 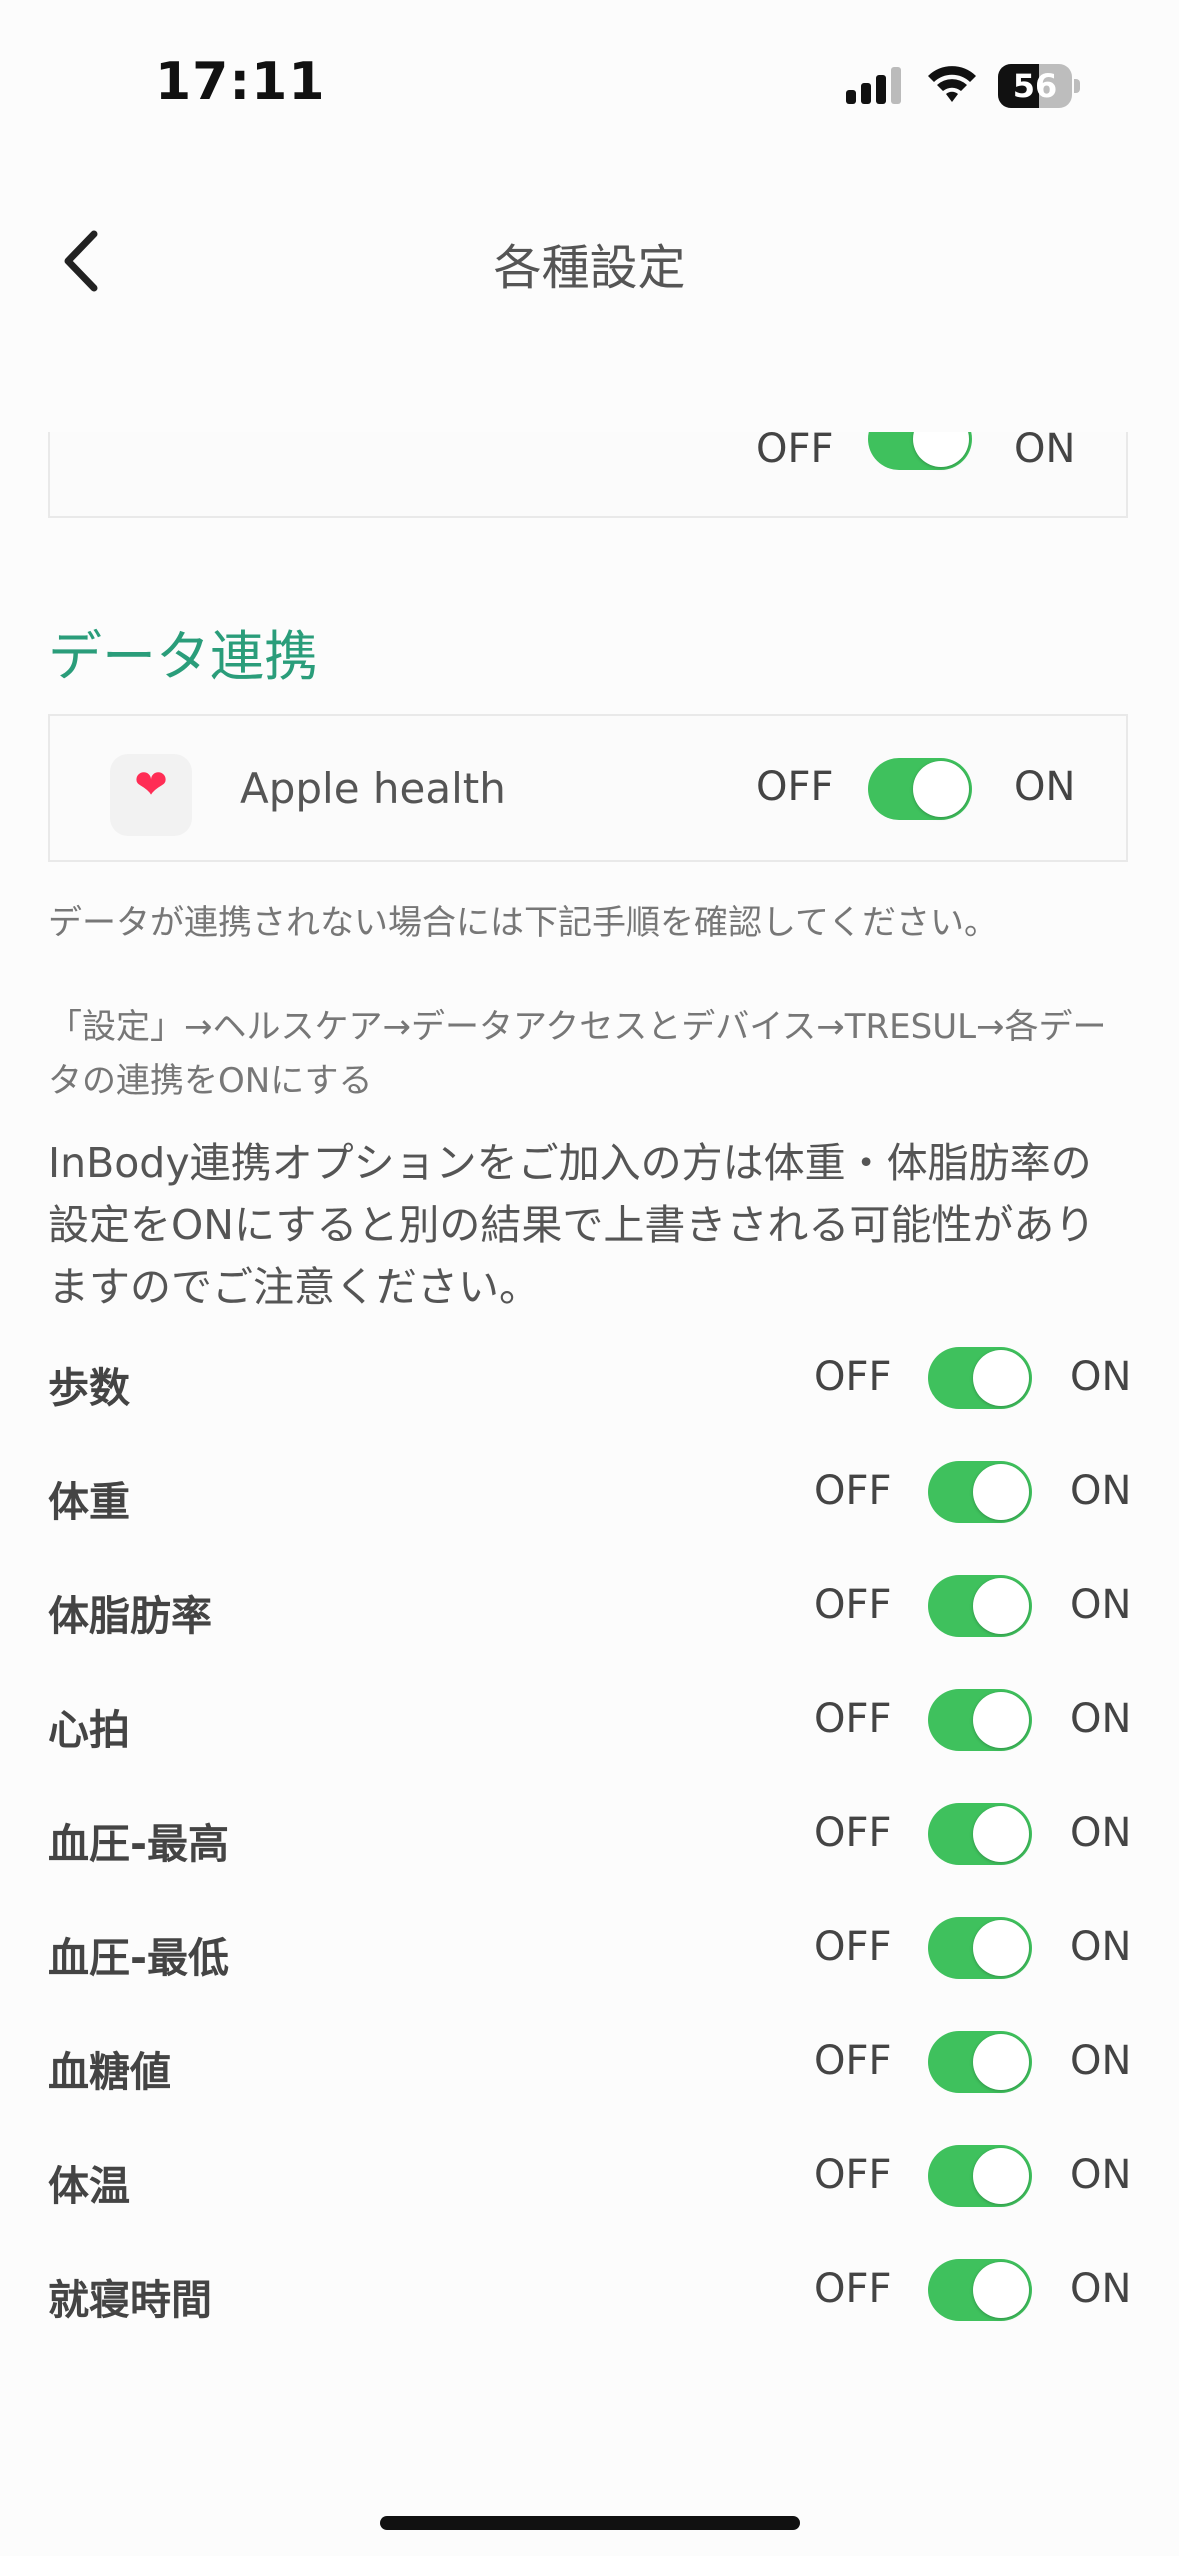 What do you see at coordinates (920, 789) in the screenshot?
I see `apple-health-toggle` at bounding box center [920, 789].